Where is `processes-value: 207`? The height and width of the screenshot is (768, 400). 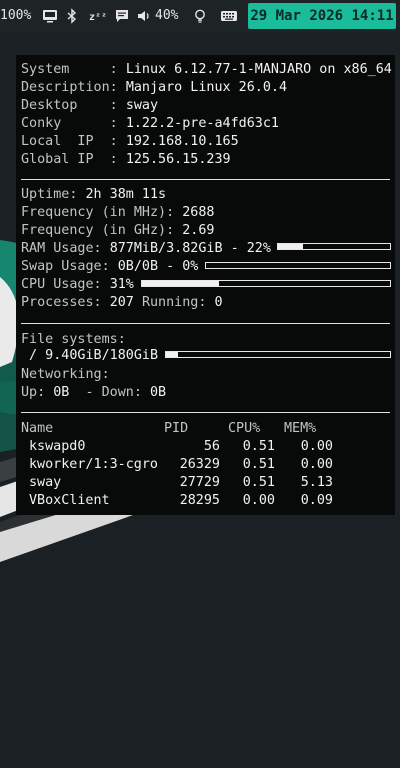 processes-value: 207 is located at coordinates (121, 302).